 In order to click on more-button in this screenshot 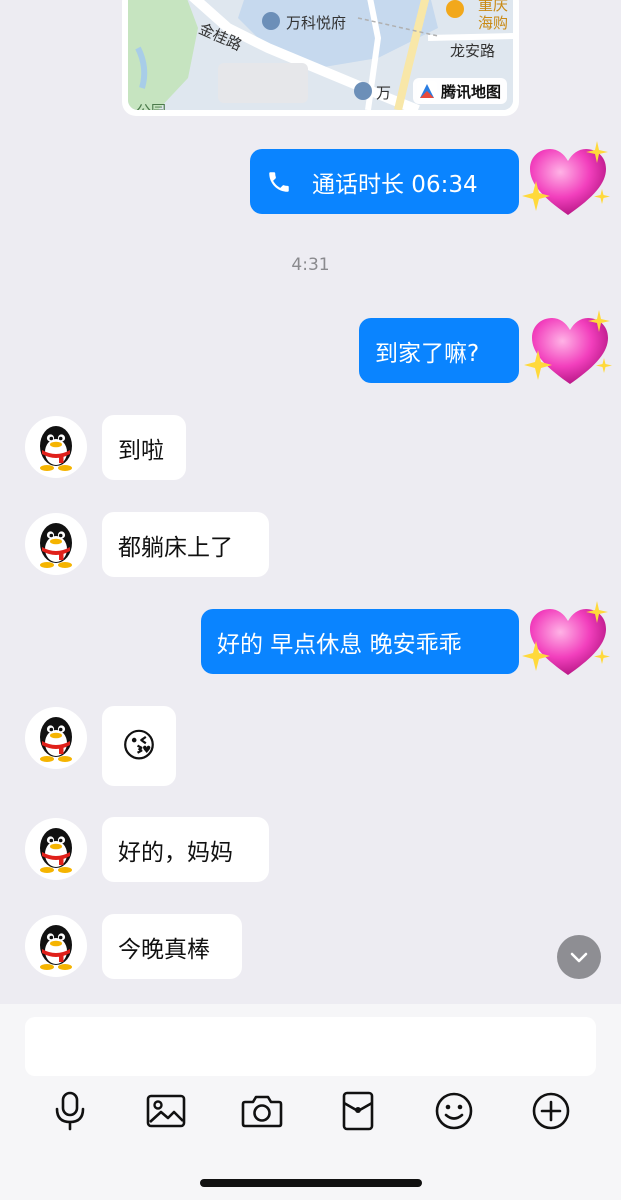, I will do `click(551, 1111)`.